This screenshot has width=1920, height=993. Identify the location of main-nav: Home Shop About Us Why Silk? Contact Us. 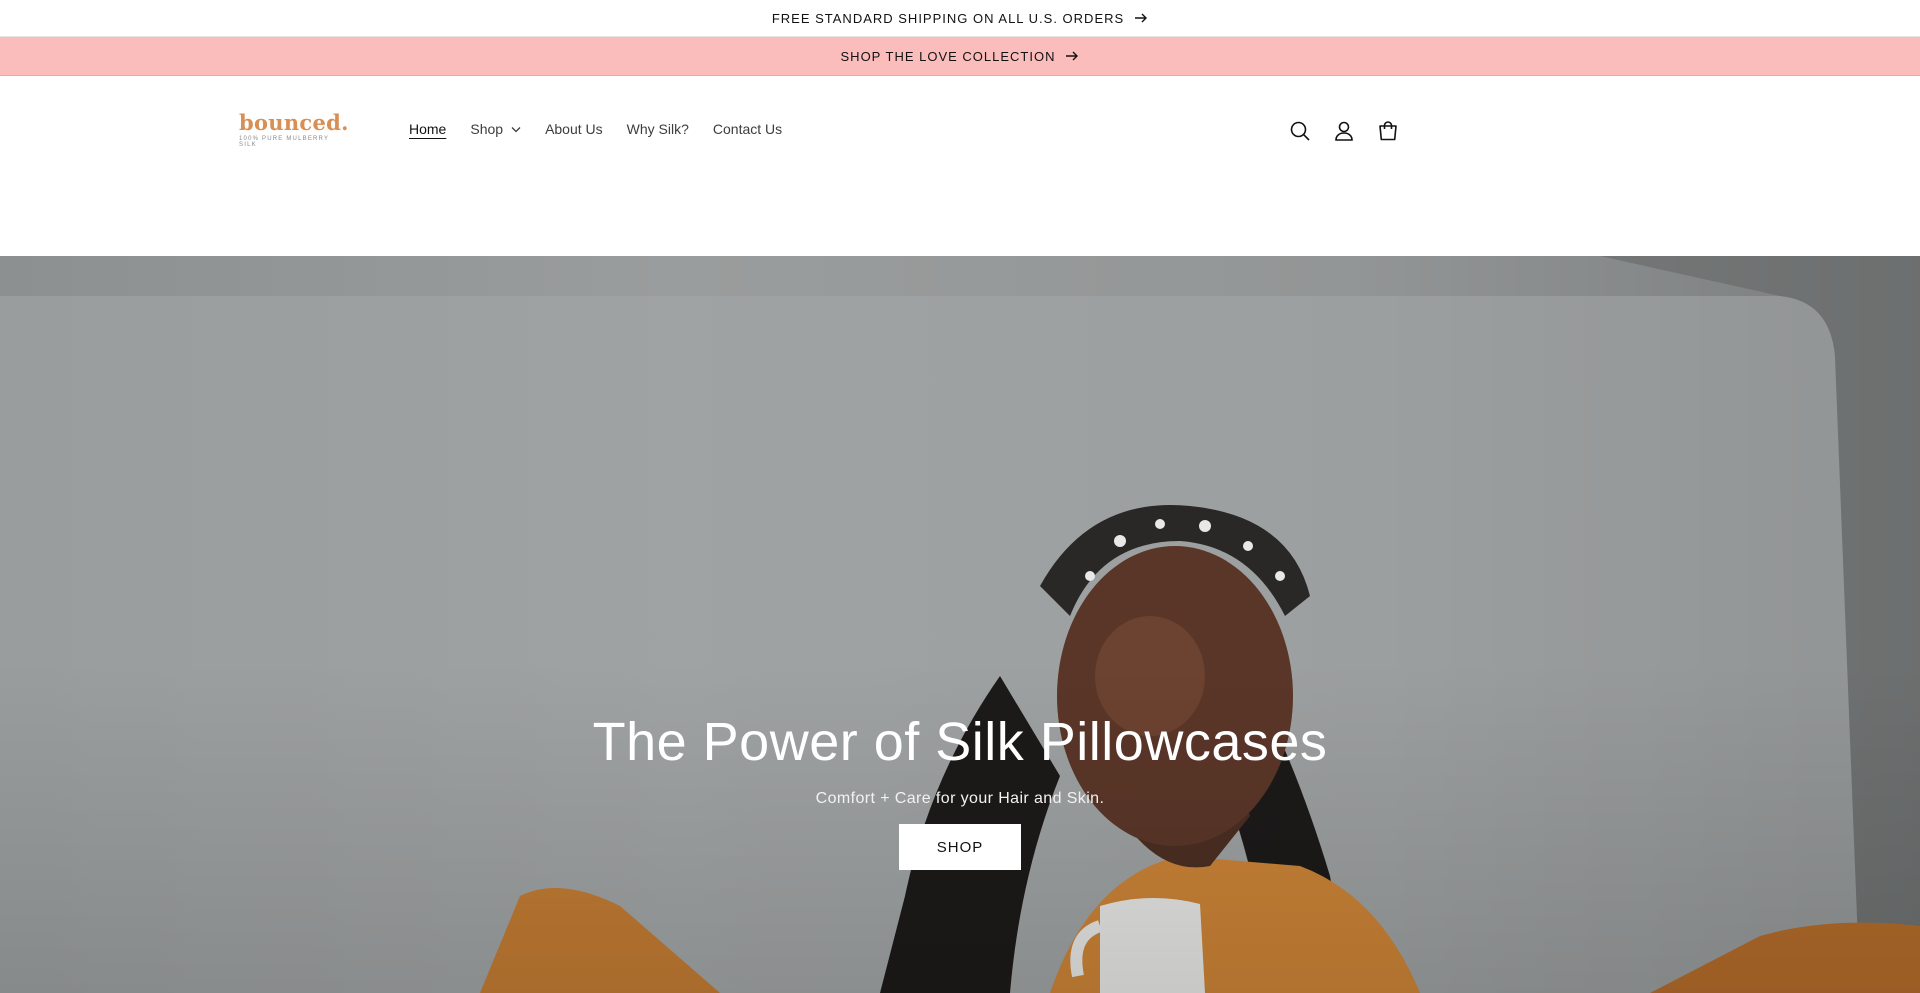
(595, 129).